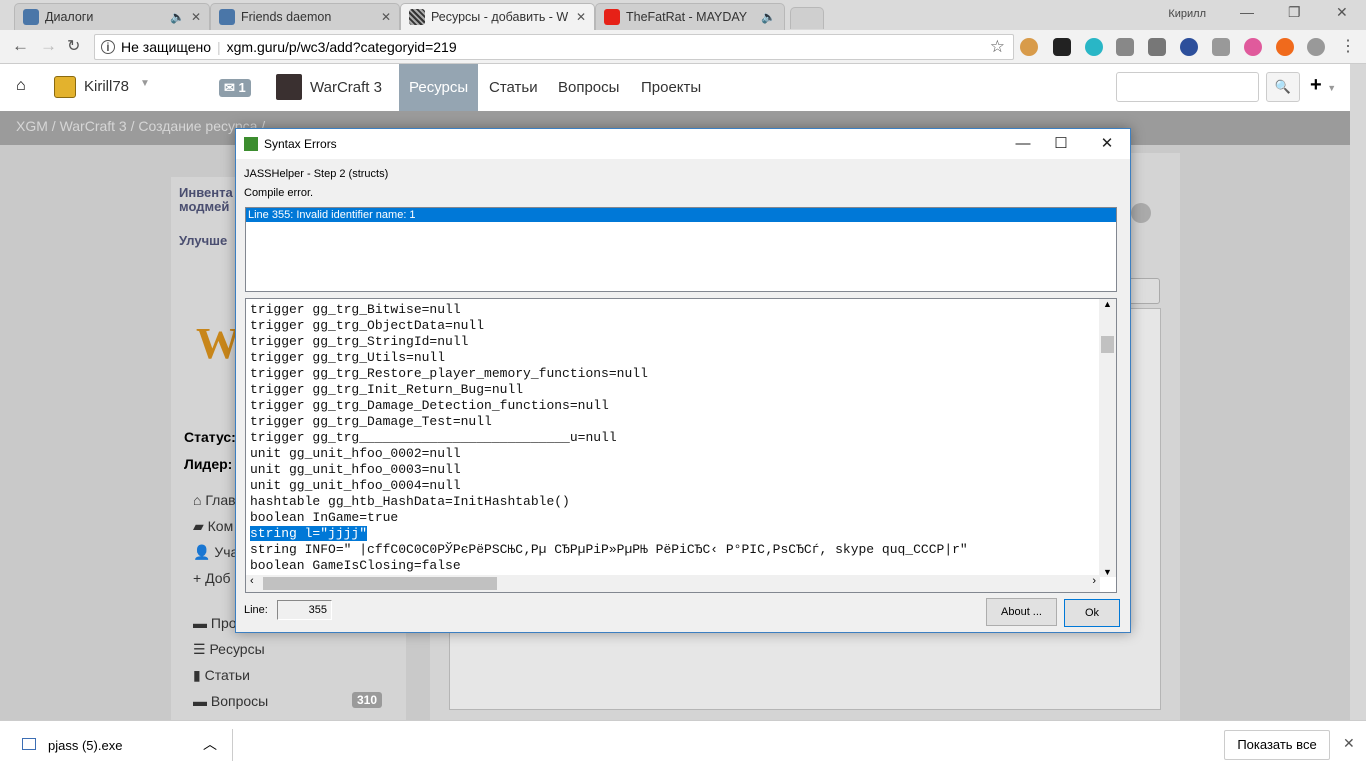  Describe the element at coordinates (21, 86) in the screenshot. I see `home-icon: ⌂` at that location.